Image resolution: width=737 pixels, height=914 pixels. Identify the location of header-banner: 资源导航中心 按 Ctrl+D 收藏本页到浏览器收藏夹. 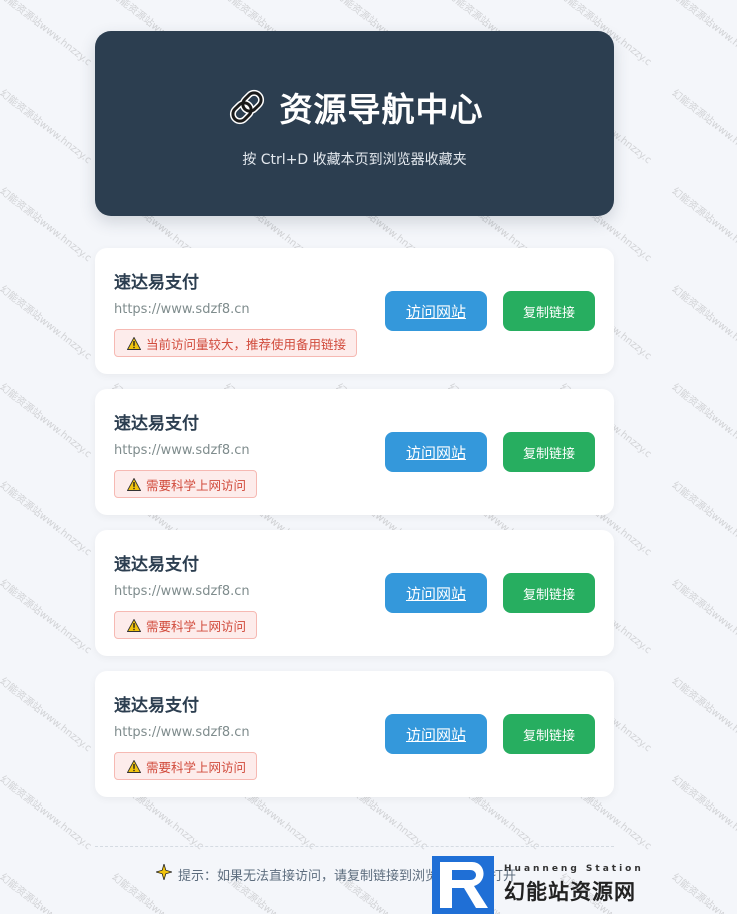
(354, 123).